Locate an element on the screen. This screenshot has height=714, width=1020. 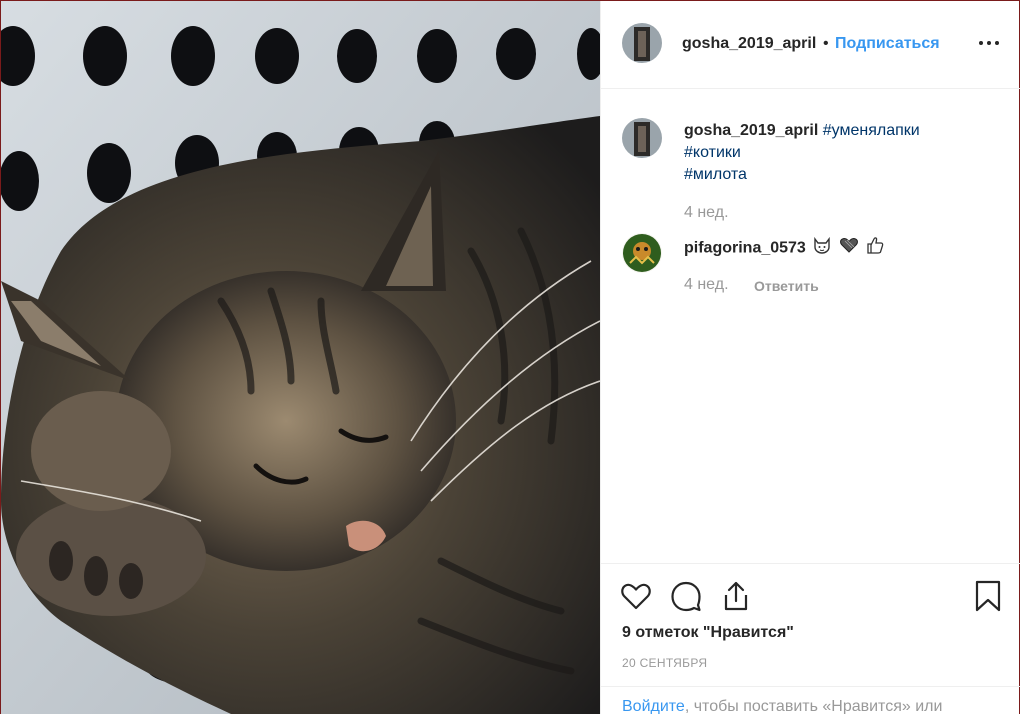
hashtag-link: #котики is located at coordinates (839, 153).